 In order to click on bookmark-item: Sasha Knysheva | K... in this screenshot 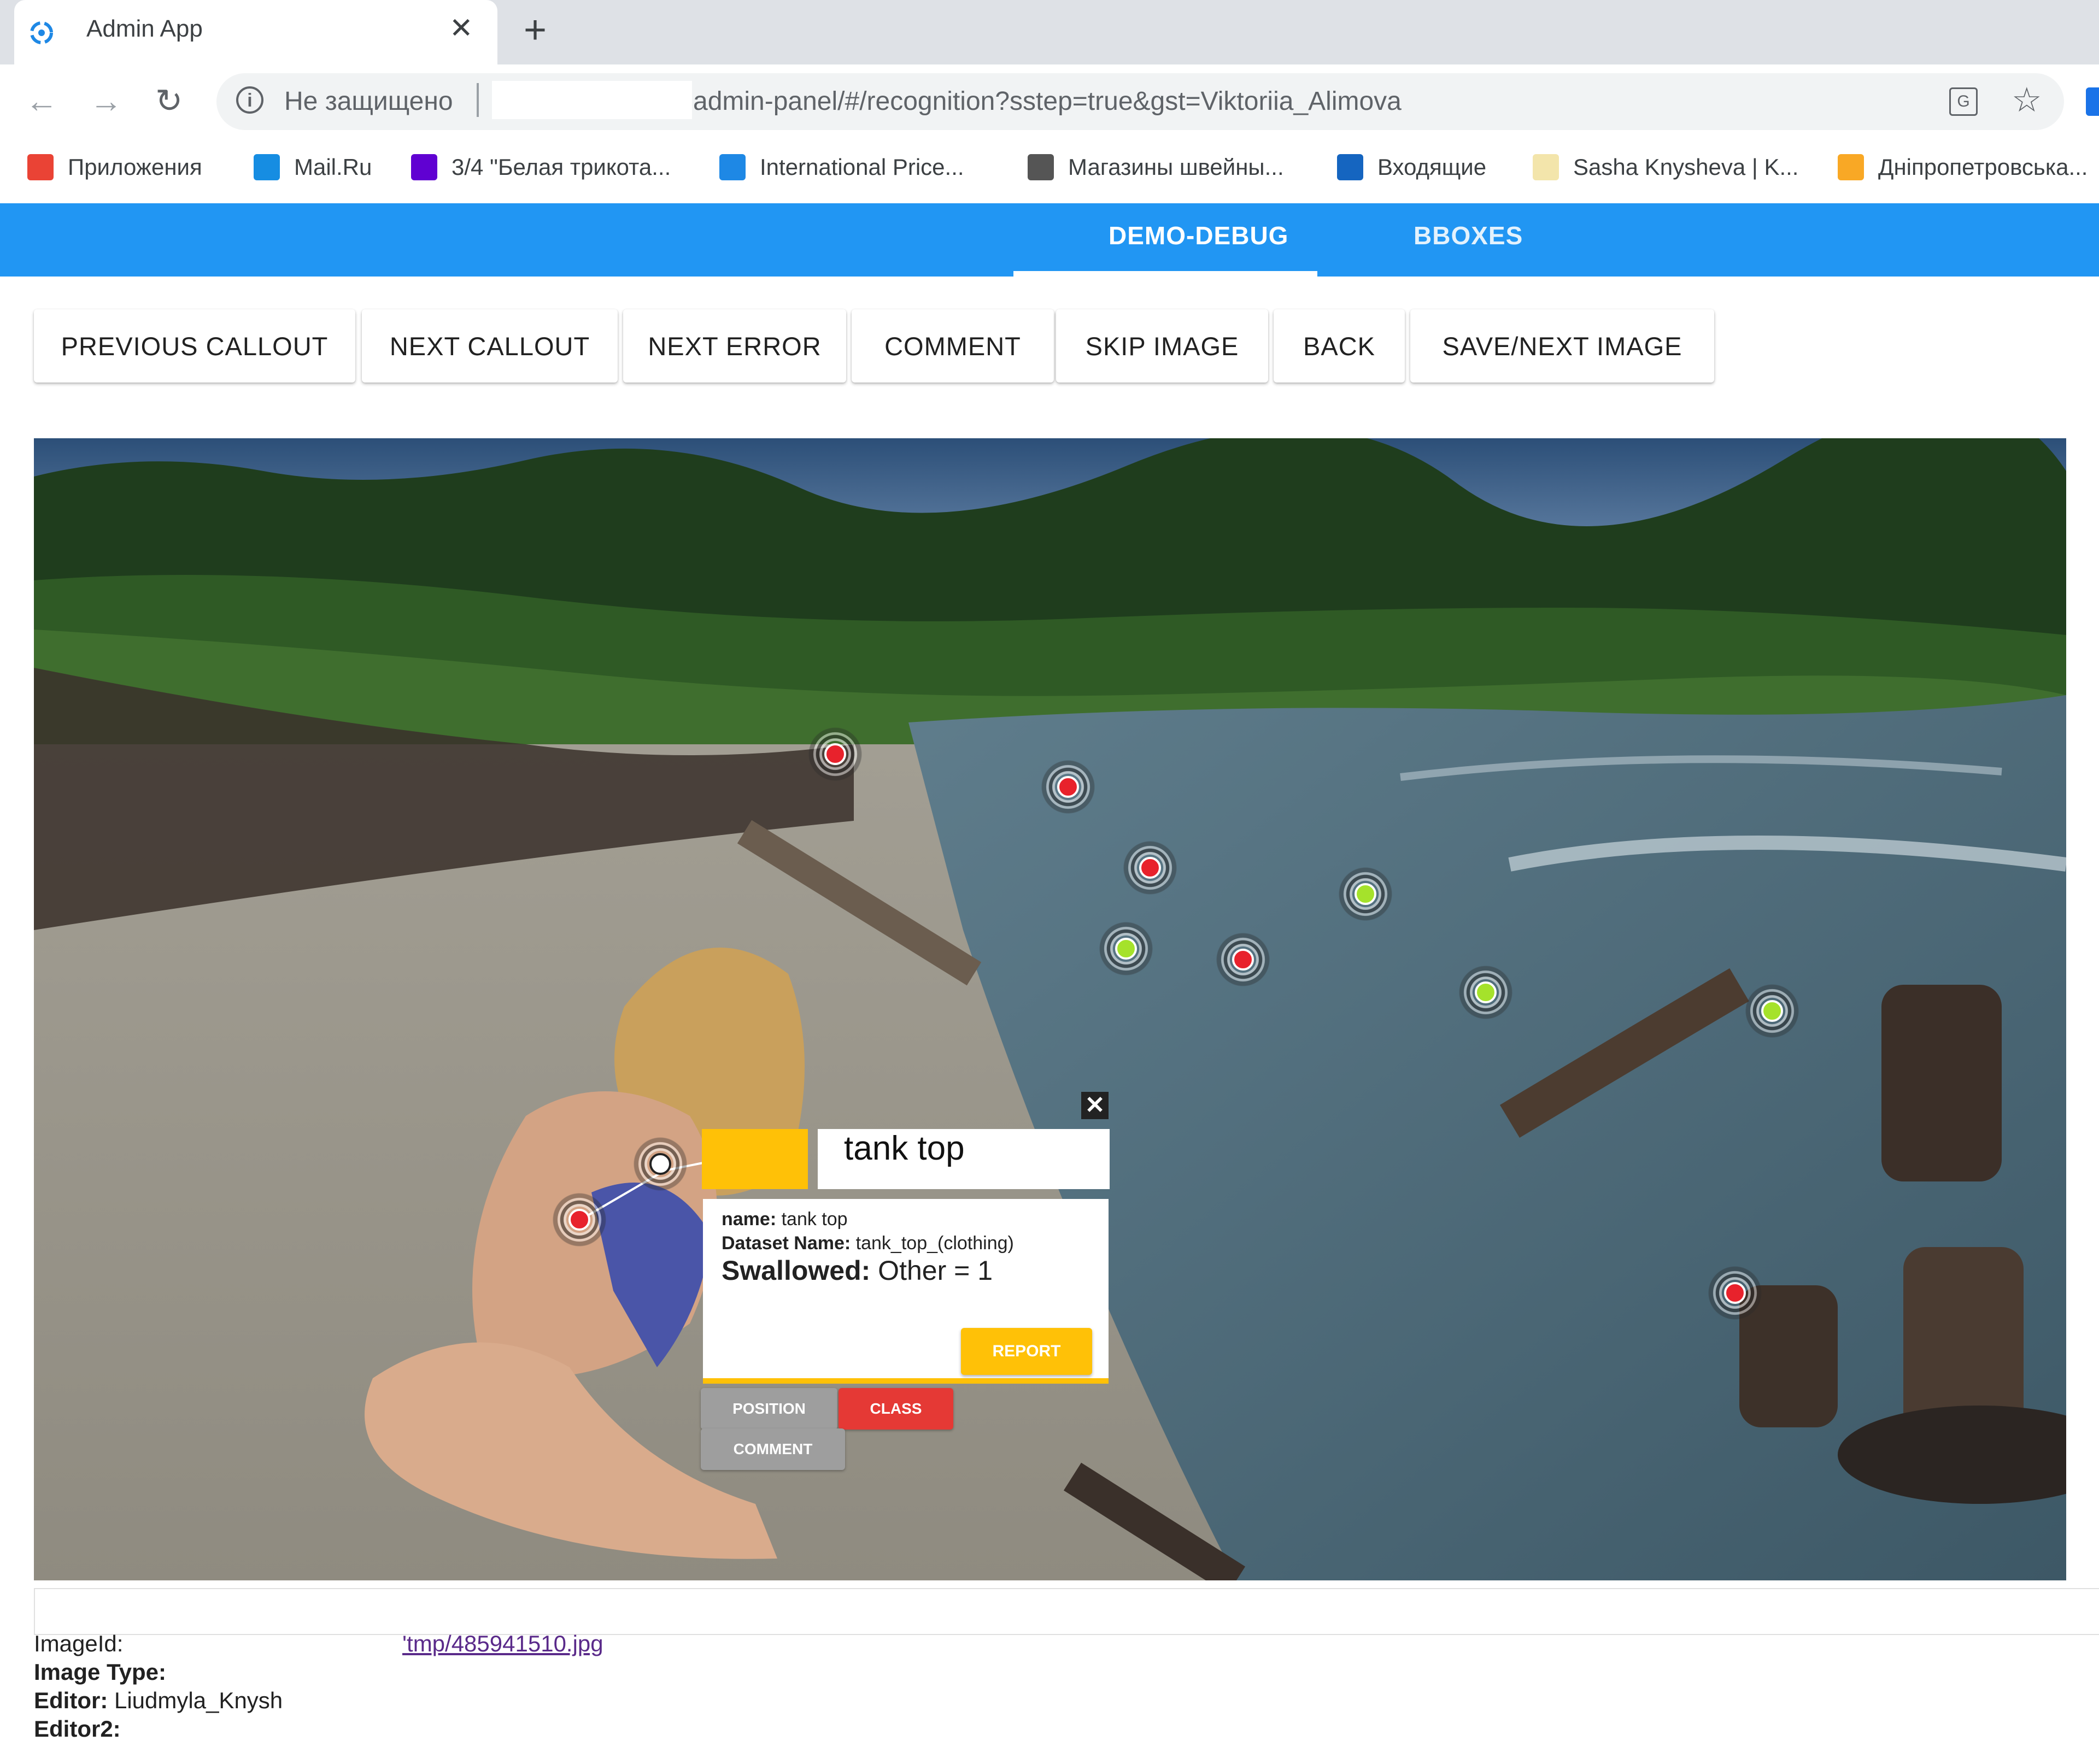, I will do `click(1666, 167)`.